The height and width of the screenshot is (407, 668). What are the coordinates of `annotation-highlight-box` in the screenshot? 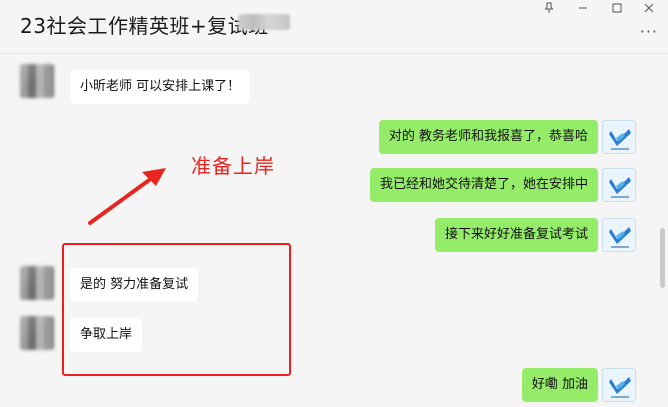 It's located at (176, 309).